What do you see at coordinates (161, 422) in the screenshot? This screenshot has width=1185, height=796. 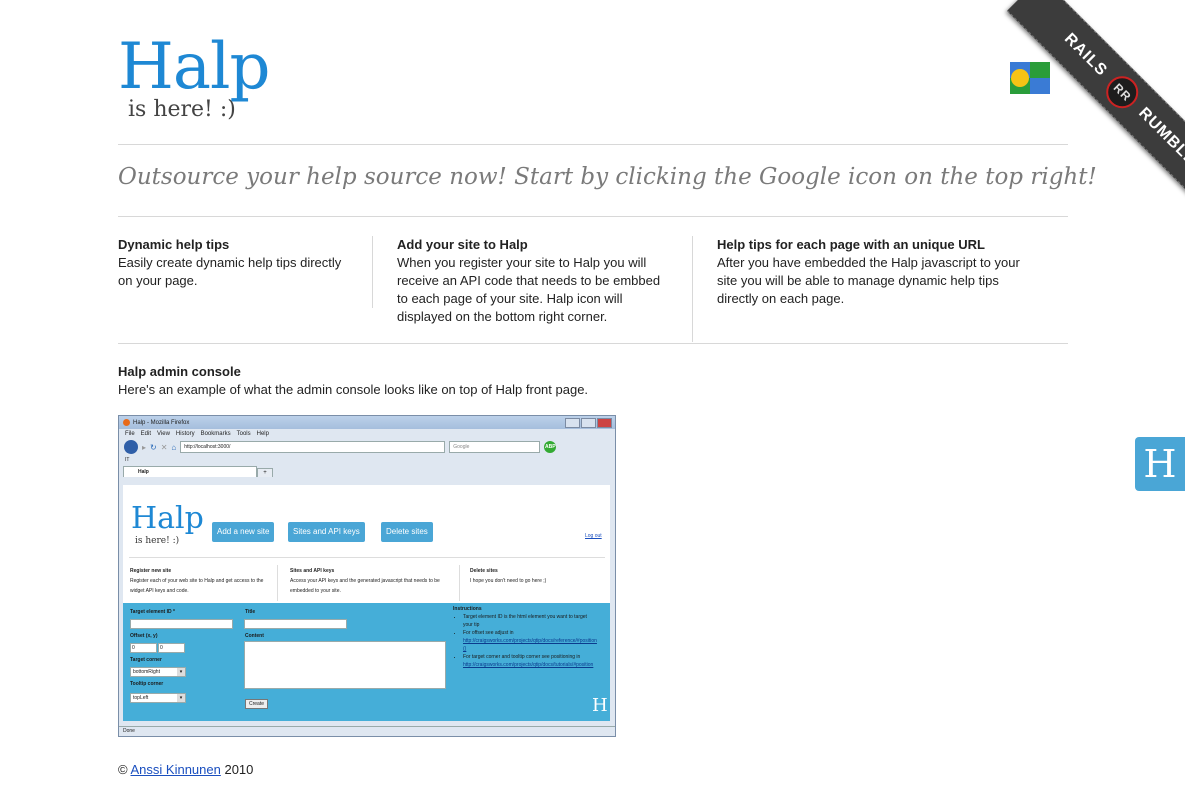 I see `ff-window-title: Halp - Mozilla Firefox` at bounding box center [161, 422].